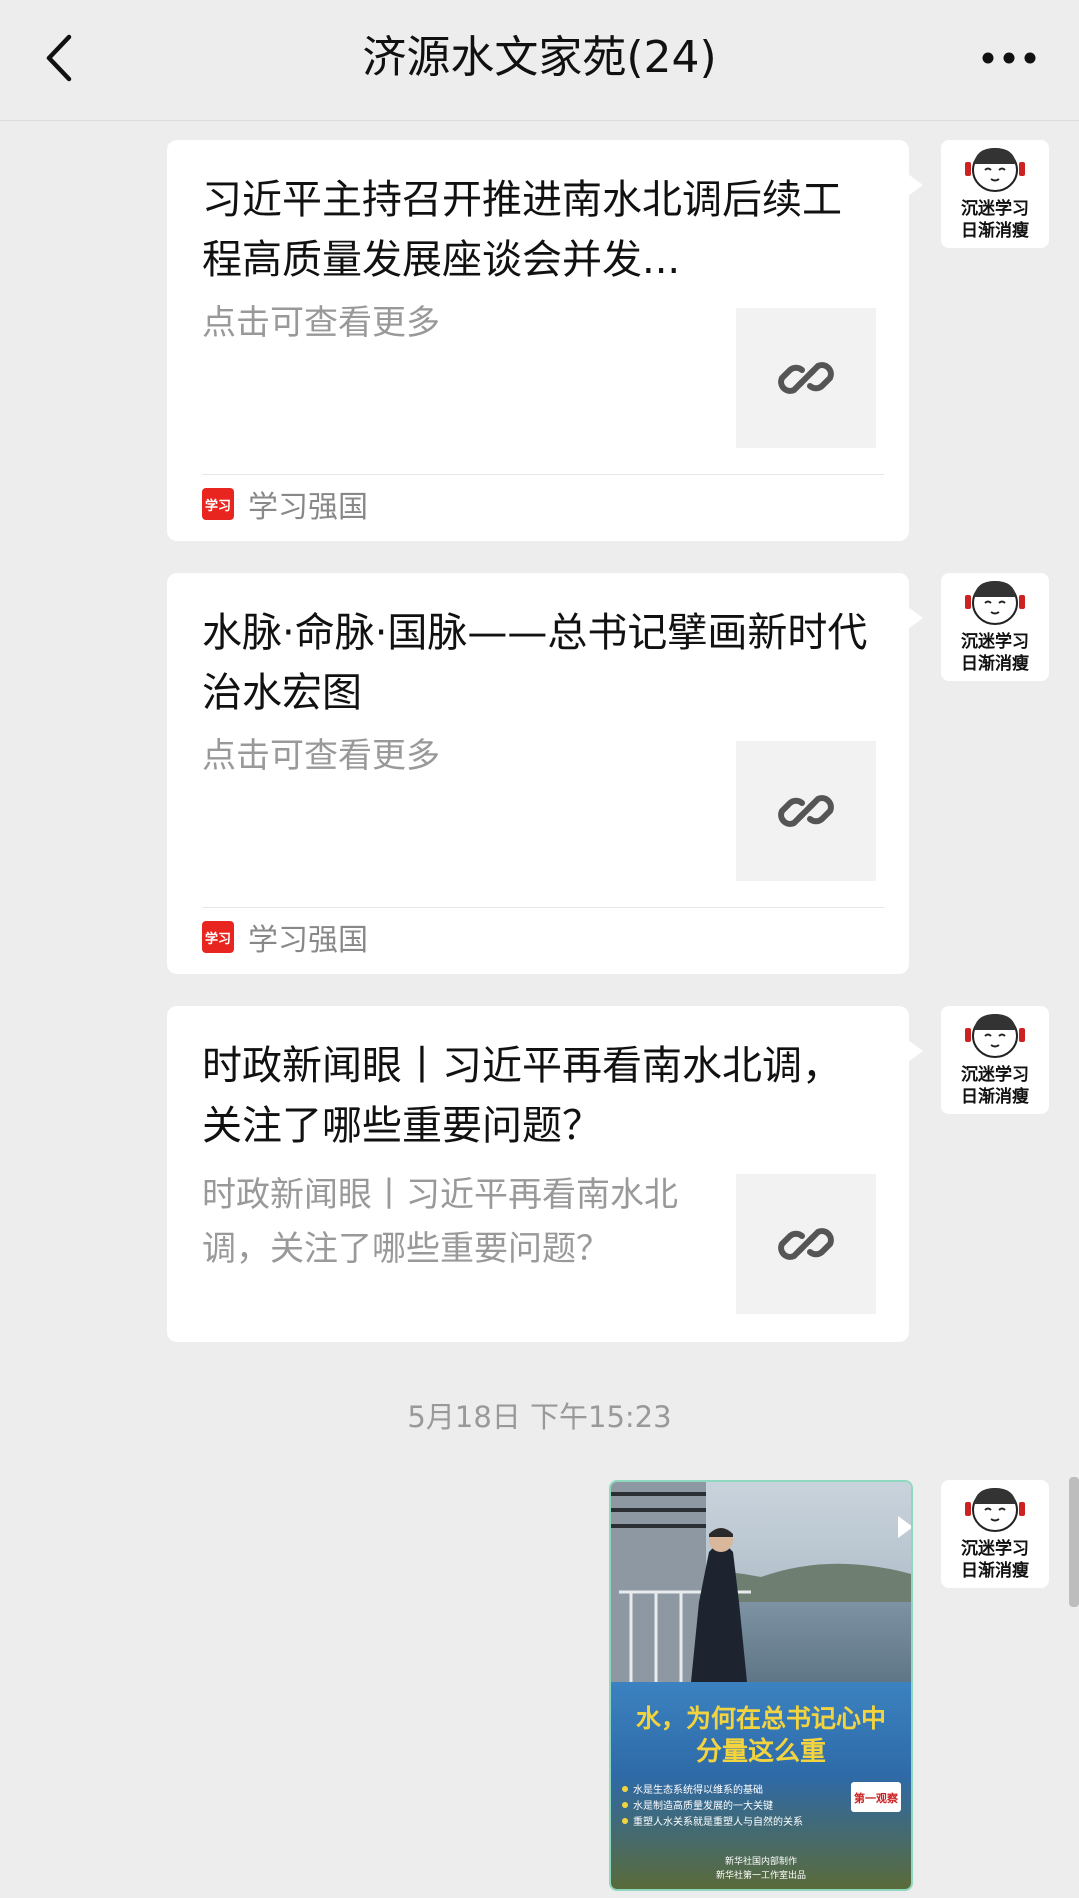 The image size is (1079, 1898). I want to click on poster-bullet: 水是生态系统得以维系的基础, so click(698, 1789).